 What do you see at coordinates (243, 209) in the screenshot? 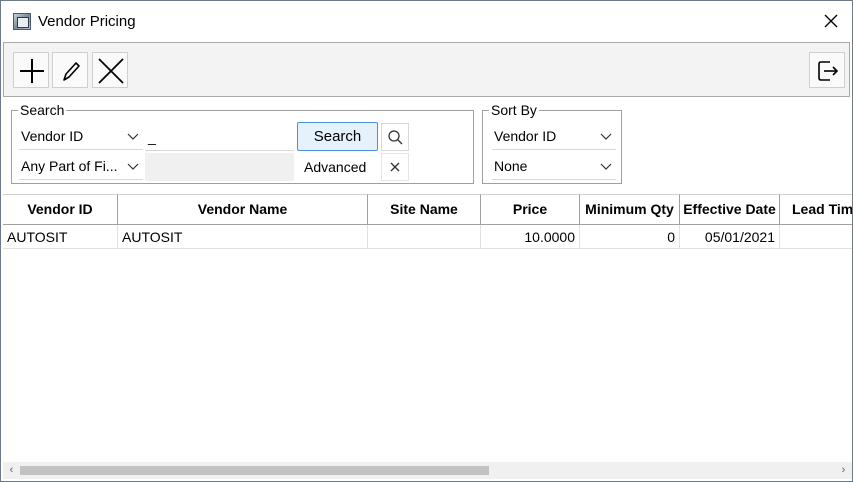
I see `column-header-vendor-name: Vendor Name` at bounding box center [243, 209].